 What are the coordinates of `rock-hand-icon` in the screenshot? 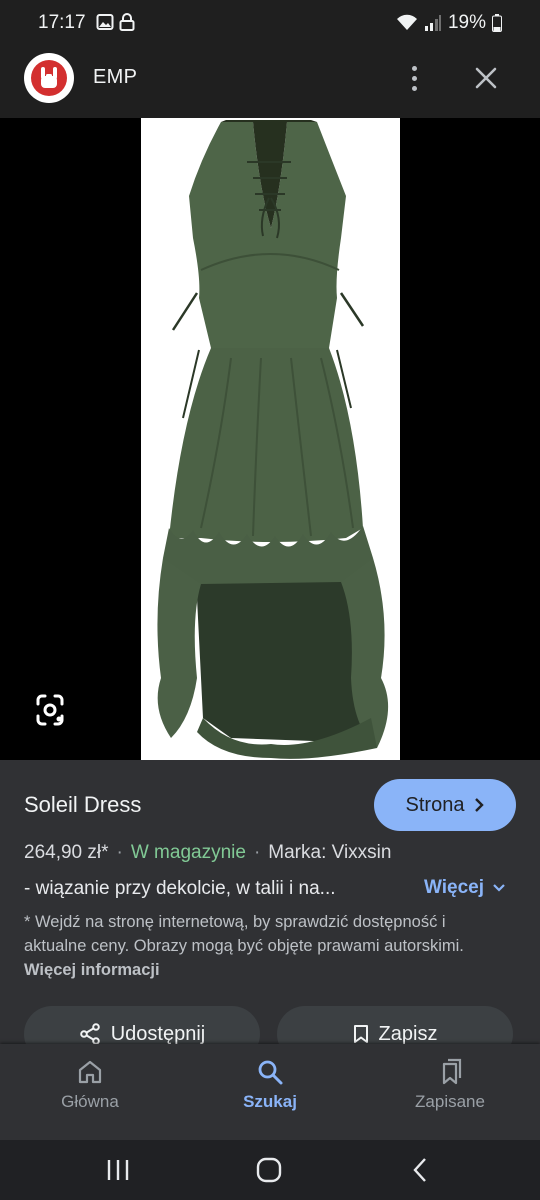 It's located at (49, 77).